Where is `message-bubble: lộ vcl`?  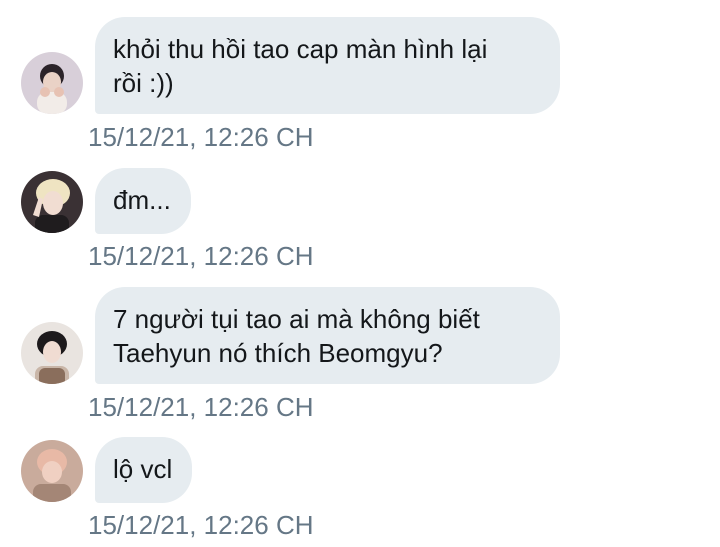 message-bubble: lộ vcl is located at coordinates (143, 470).